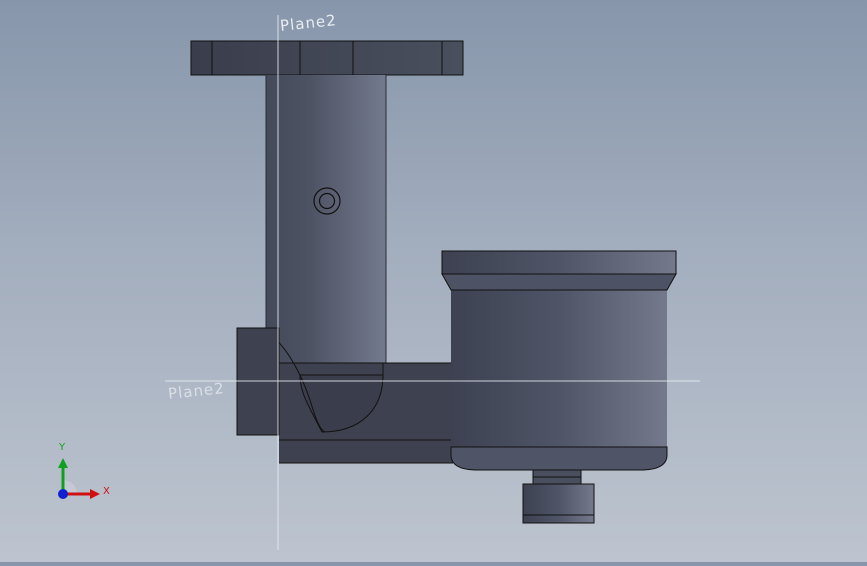 This screenshot has width=867, height=566. Describe the element at coordinates (327, 58) in the screenshot. I see `top-flange` at that location.